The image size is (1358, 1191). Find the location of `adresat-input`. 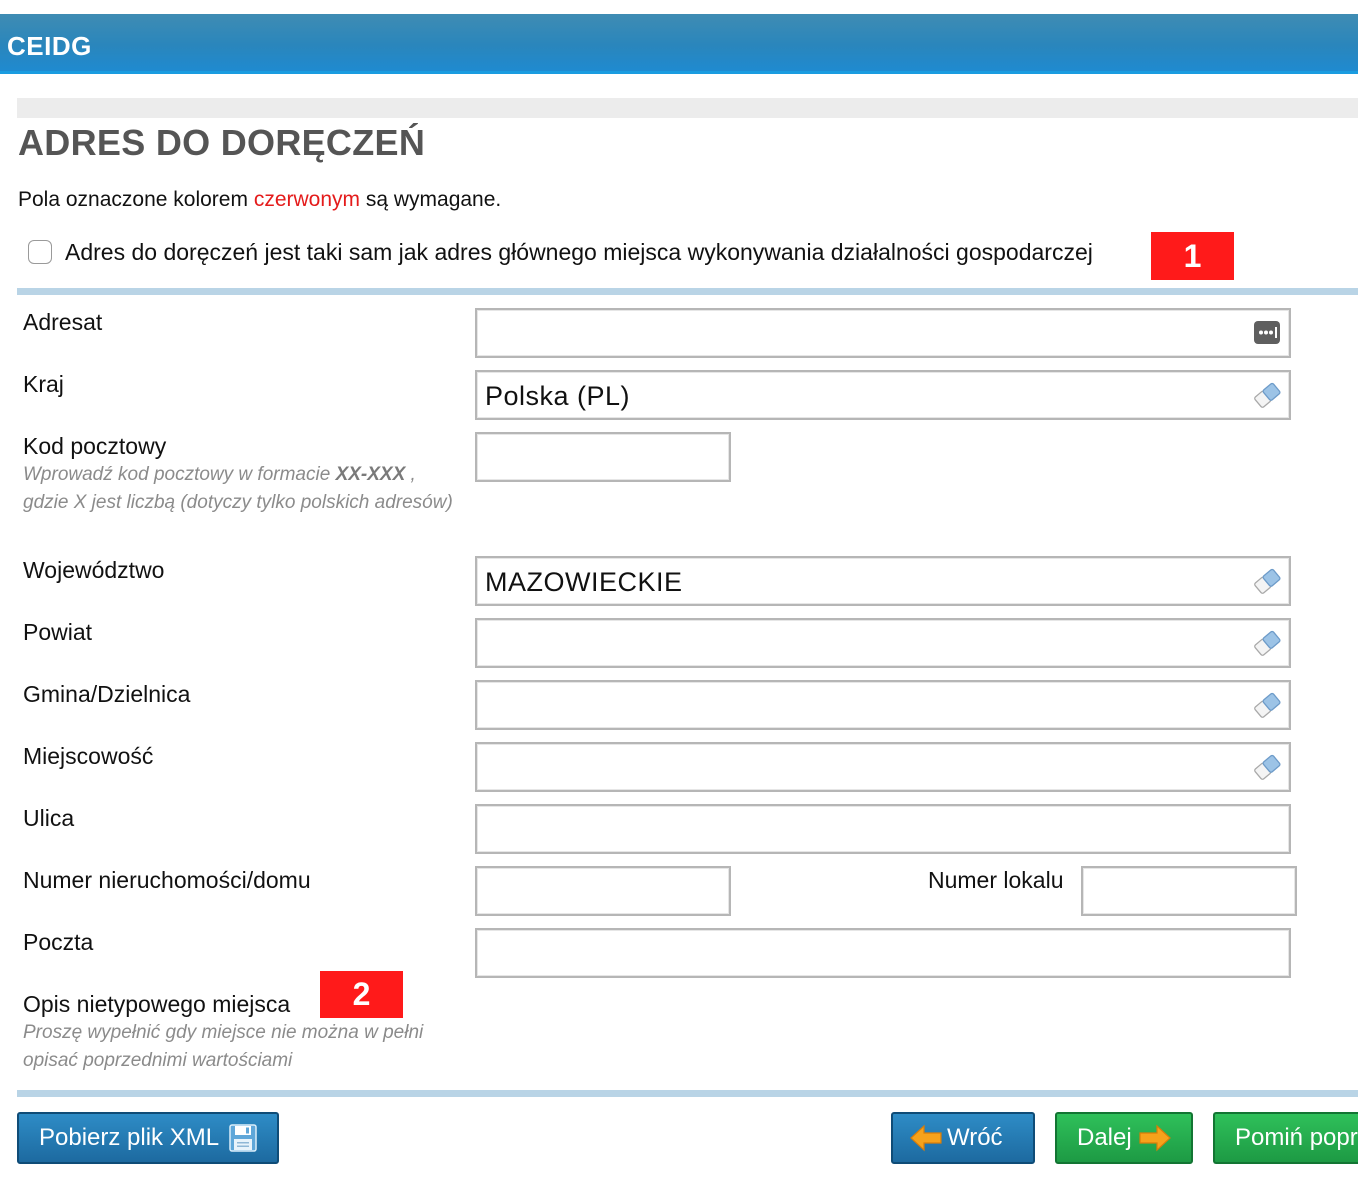

adresat-input is located at coordinates (883, 333).